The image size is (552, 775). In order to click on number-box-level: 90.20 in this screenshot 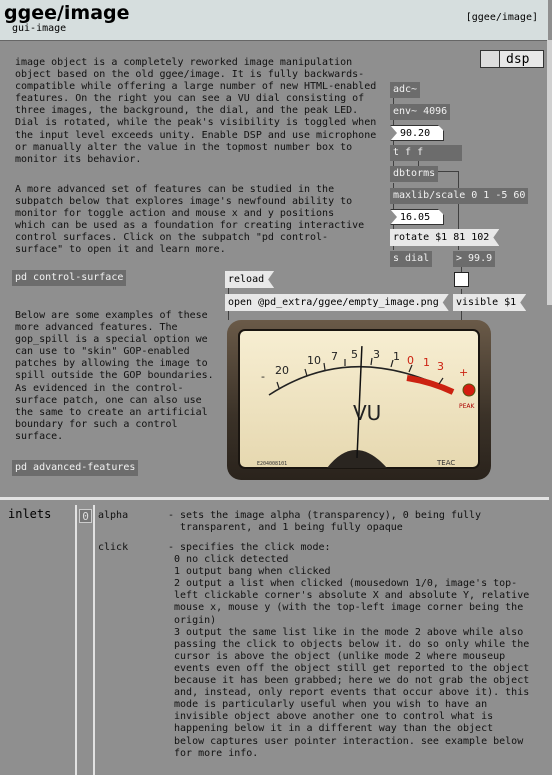, I will do `click(417, 133)`.